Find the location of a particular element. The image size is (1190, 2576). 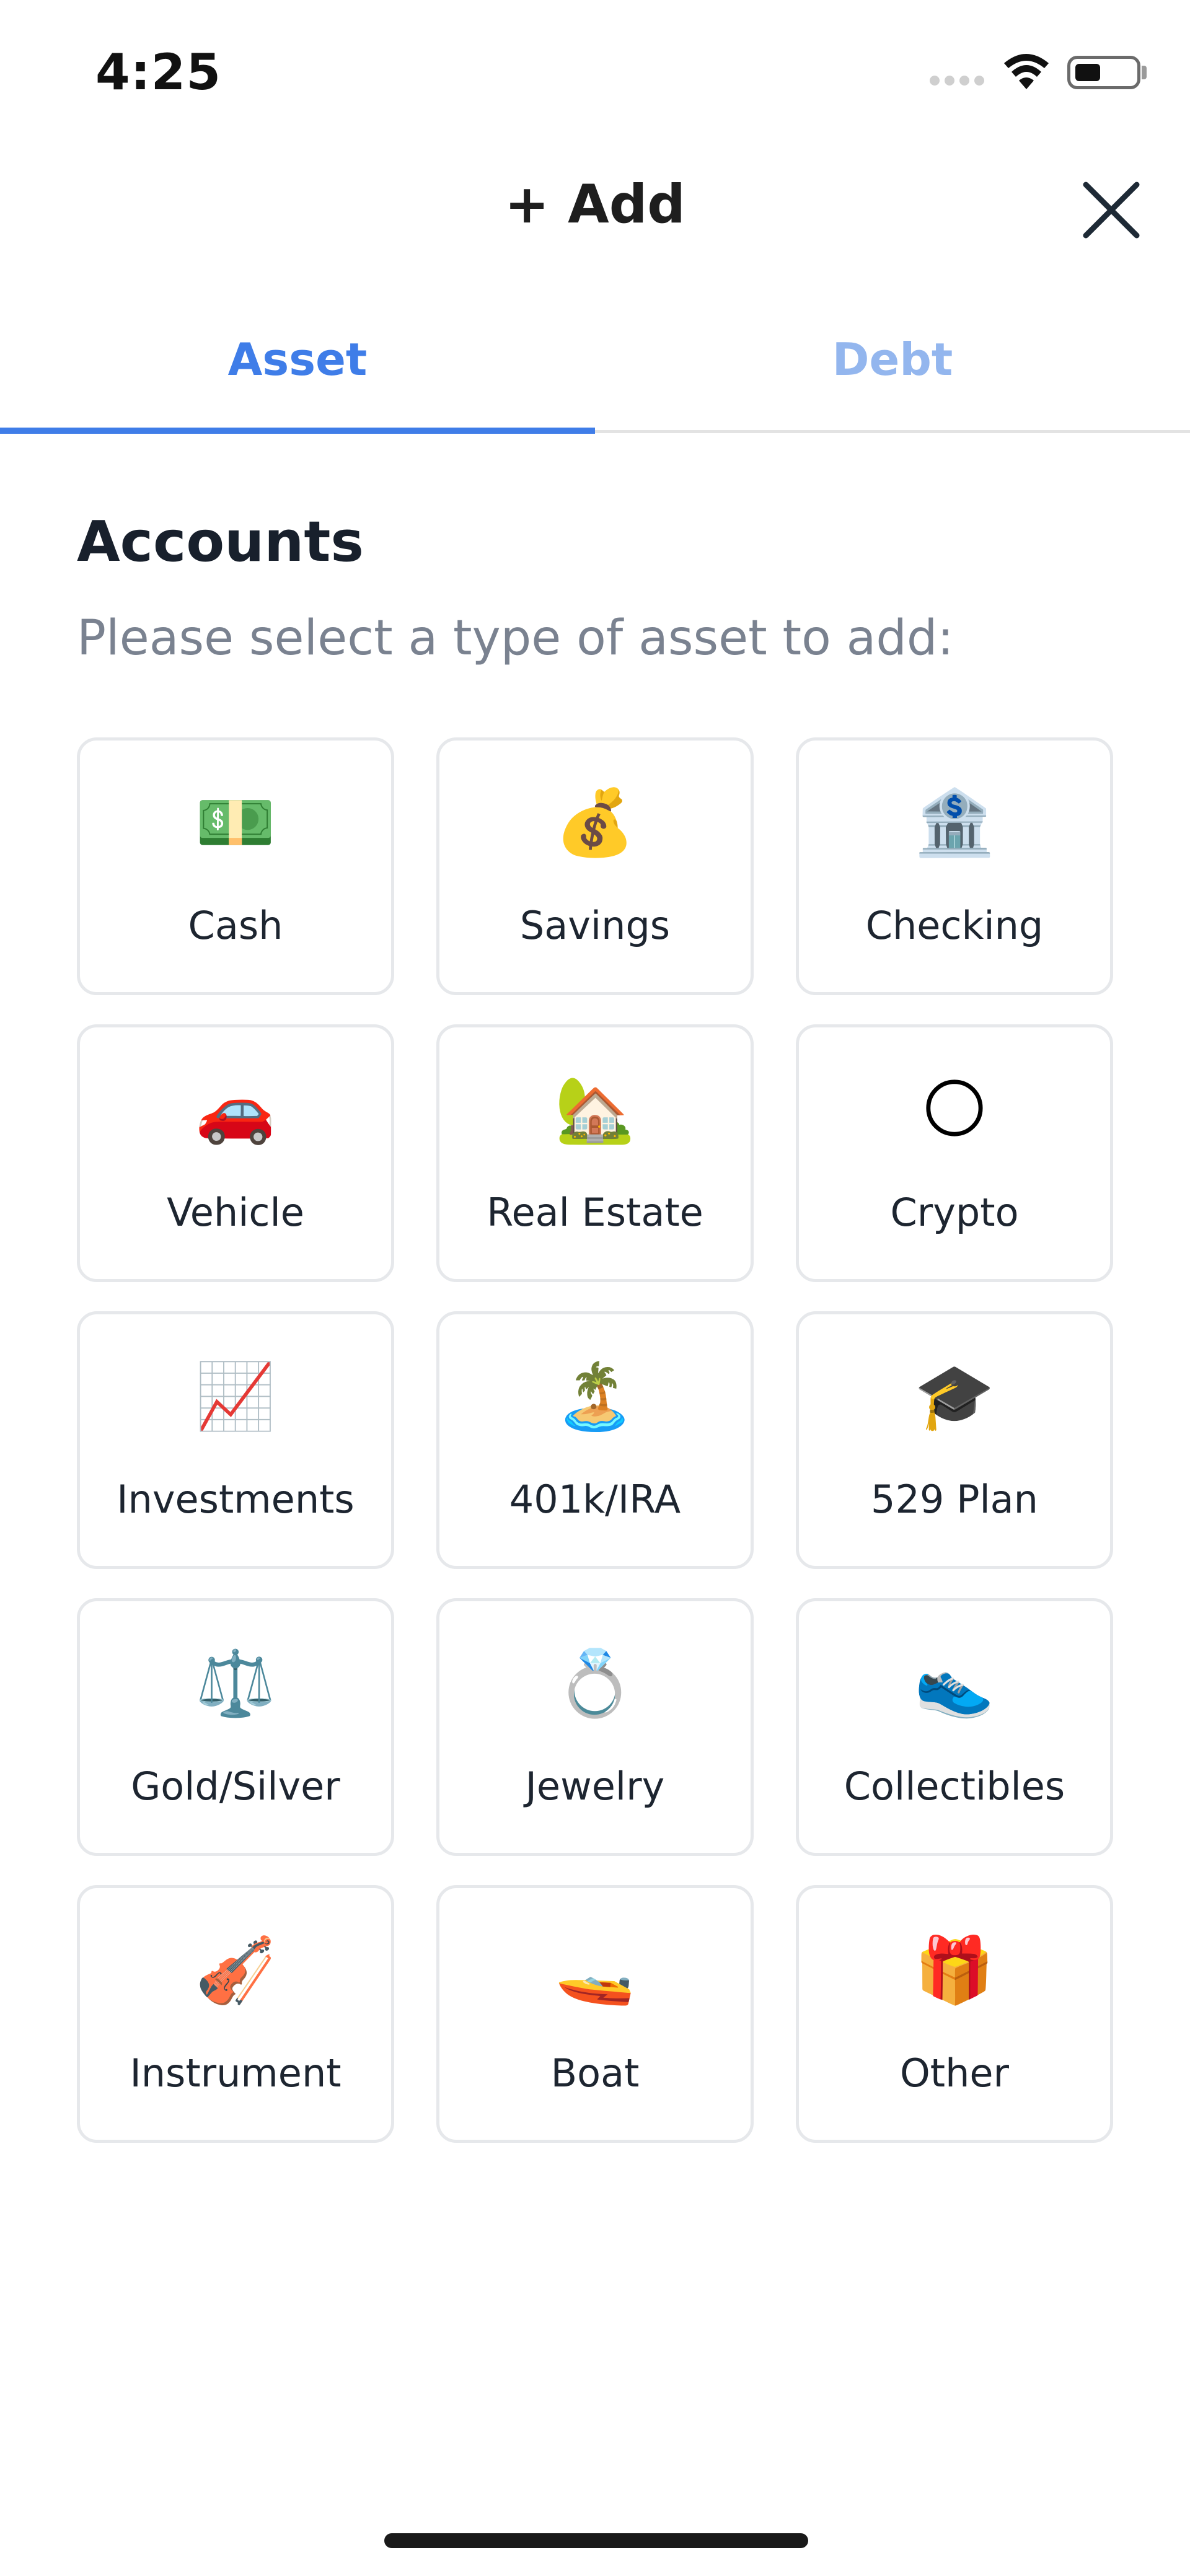

section-subtitle: Please select a type of asset to add: is located at coordinates (515, 638).